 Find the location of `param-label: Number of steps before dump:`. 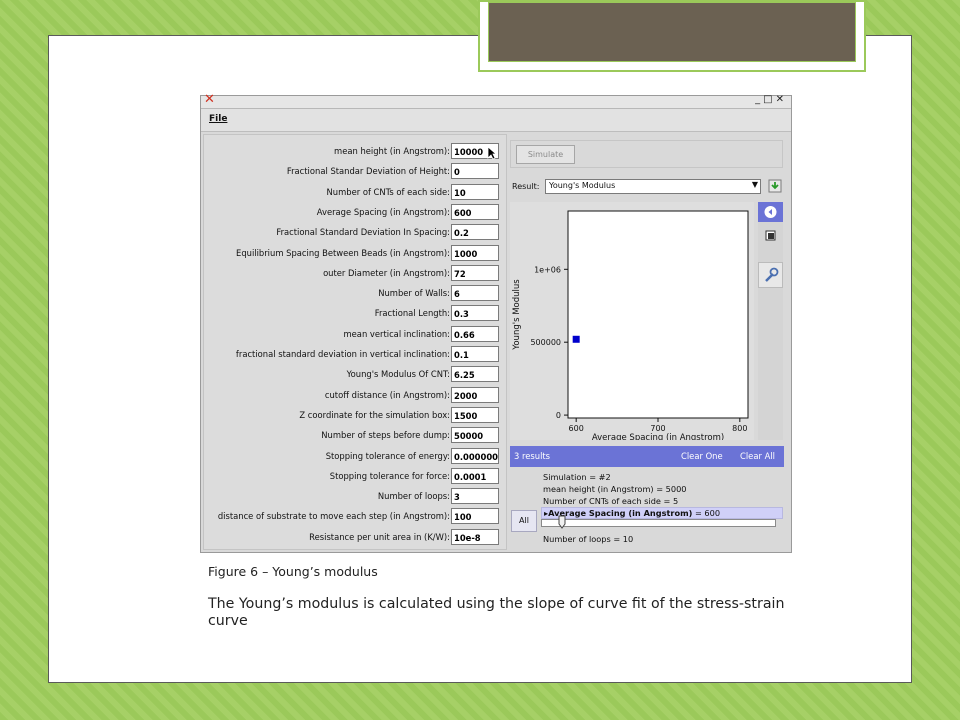

param-label: Number of steps before dump: is located at coordinates (385, 435).